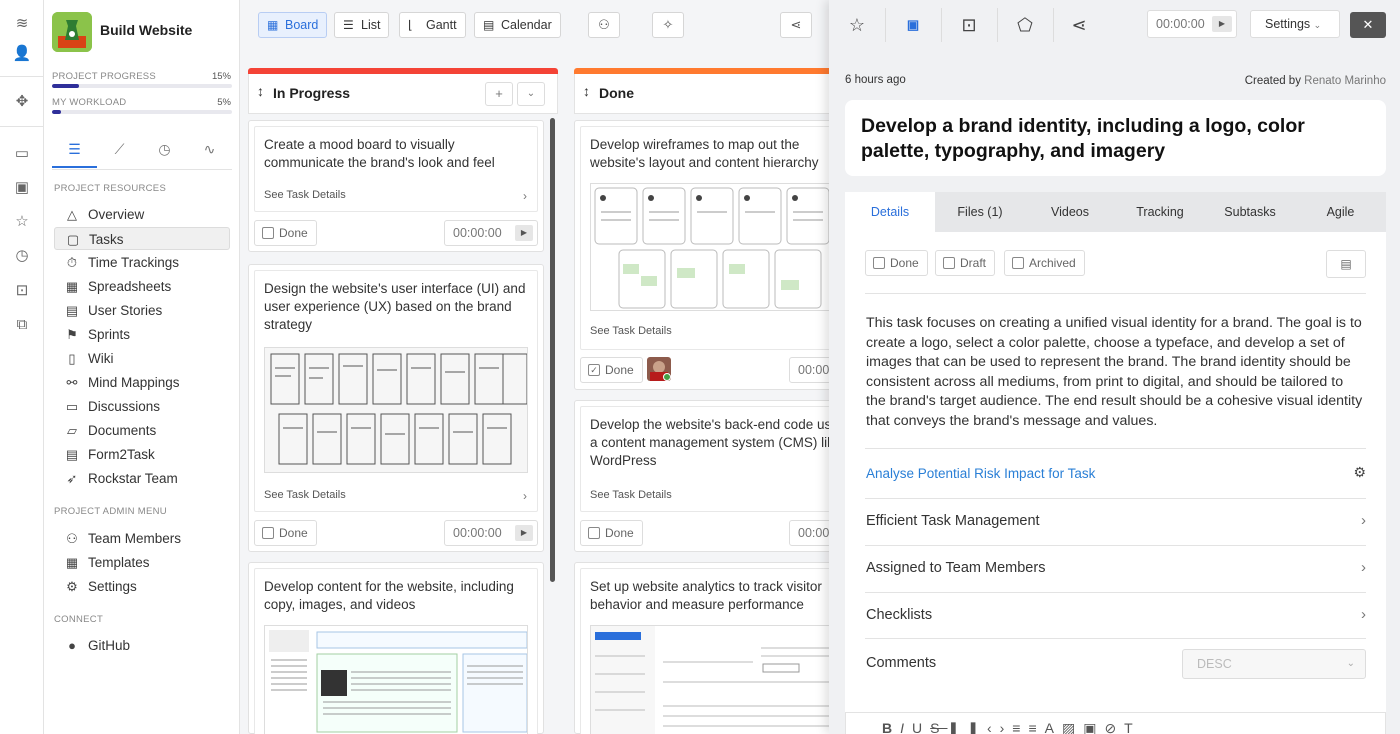 The width and height of the screenshot is (1400, 734). Describe the element at coordinates (142, 214) in the screenshot. I see `sidebar-item-overview: △ Overview` at that location.